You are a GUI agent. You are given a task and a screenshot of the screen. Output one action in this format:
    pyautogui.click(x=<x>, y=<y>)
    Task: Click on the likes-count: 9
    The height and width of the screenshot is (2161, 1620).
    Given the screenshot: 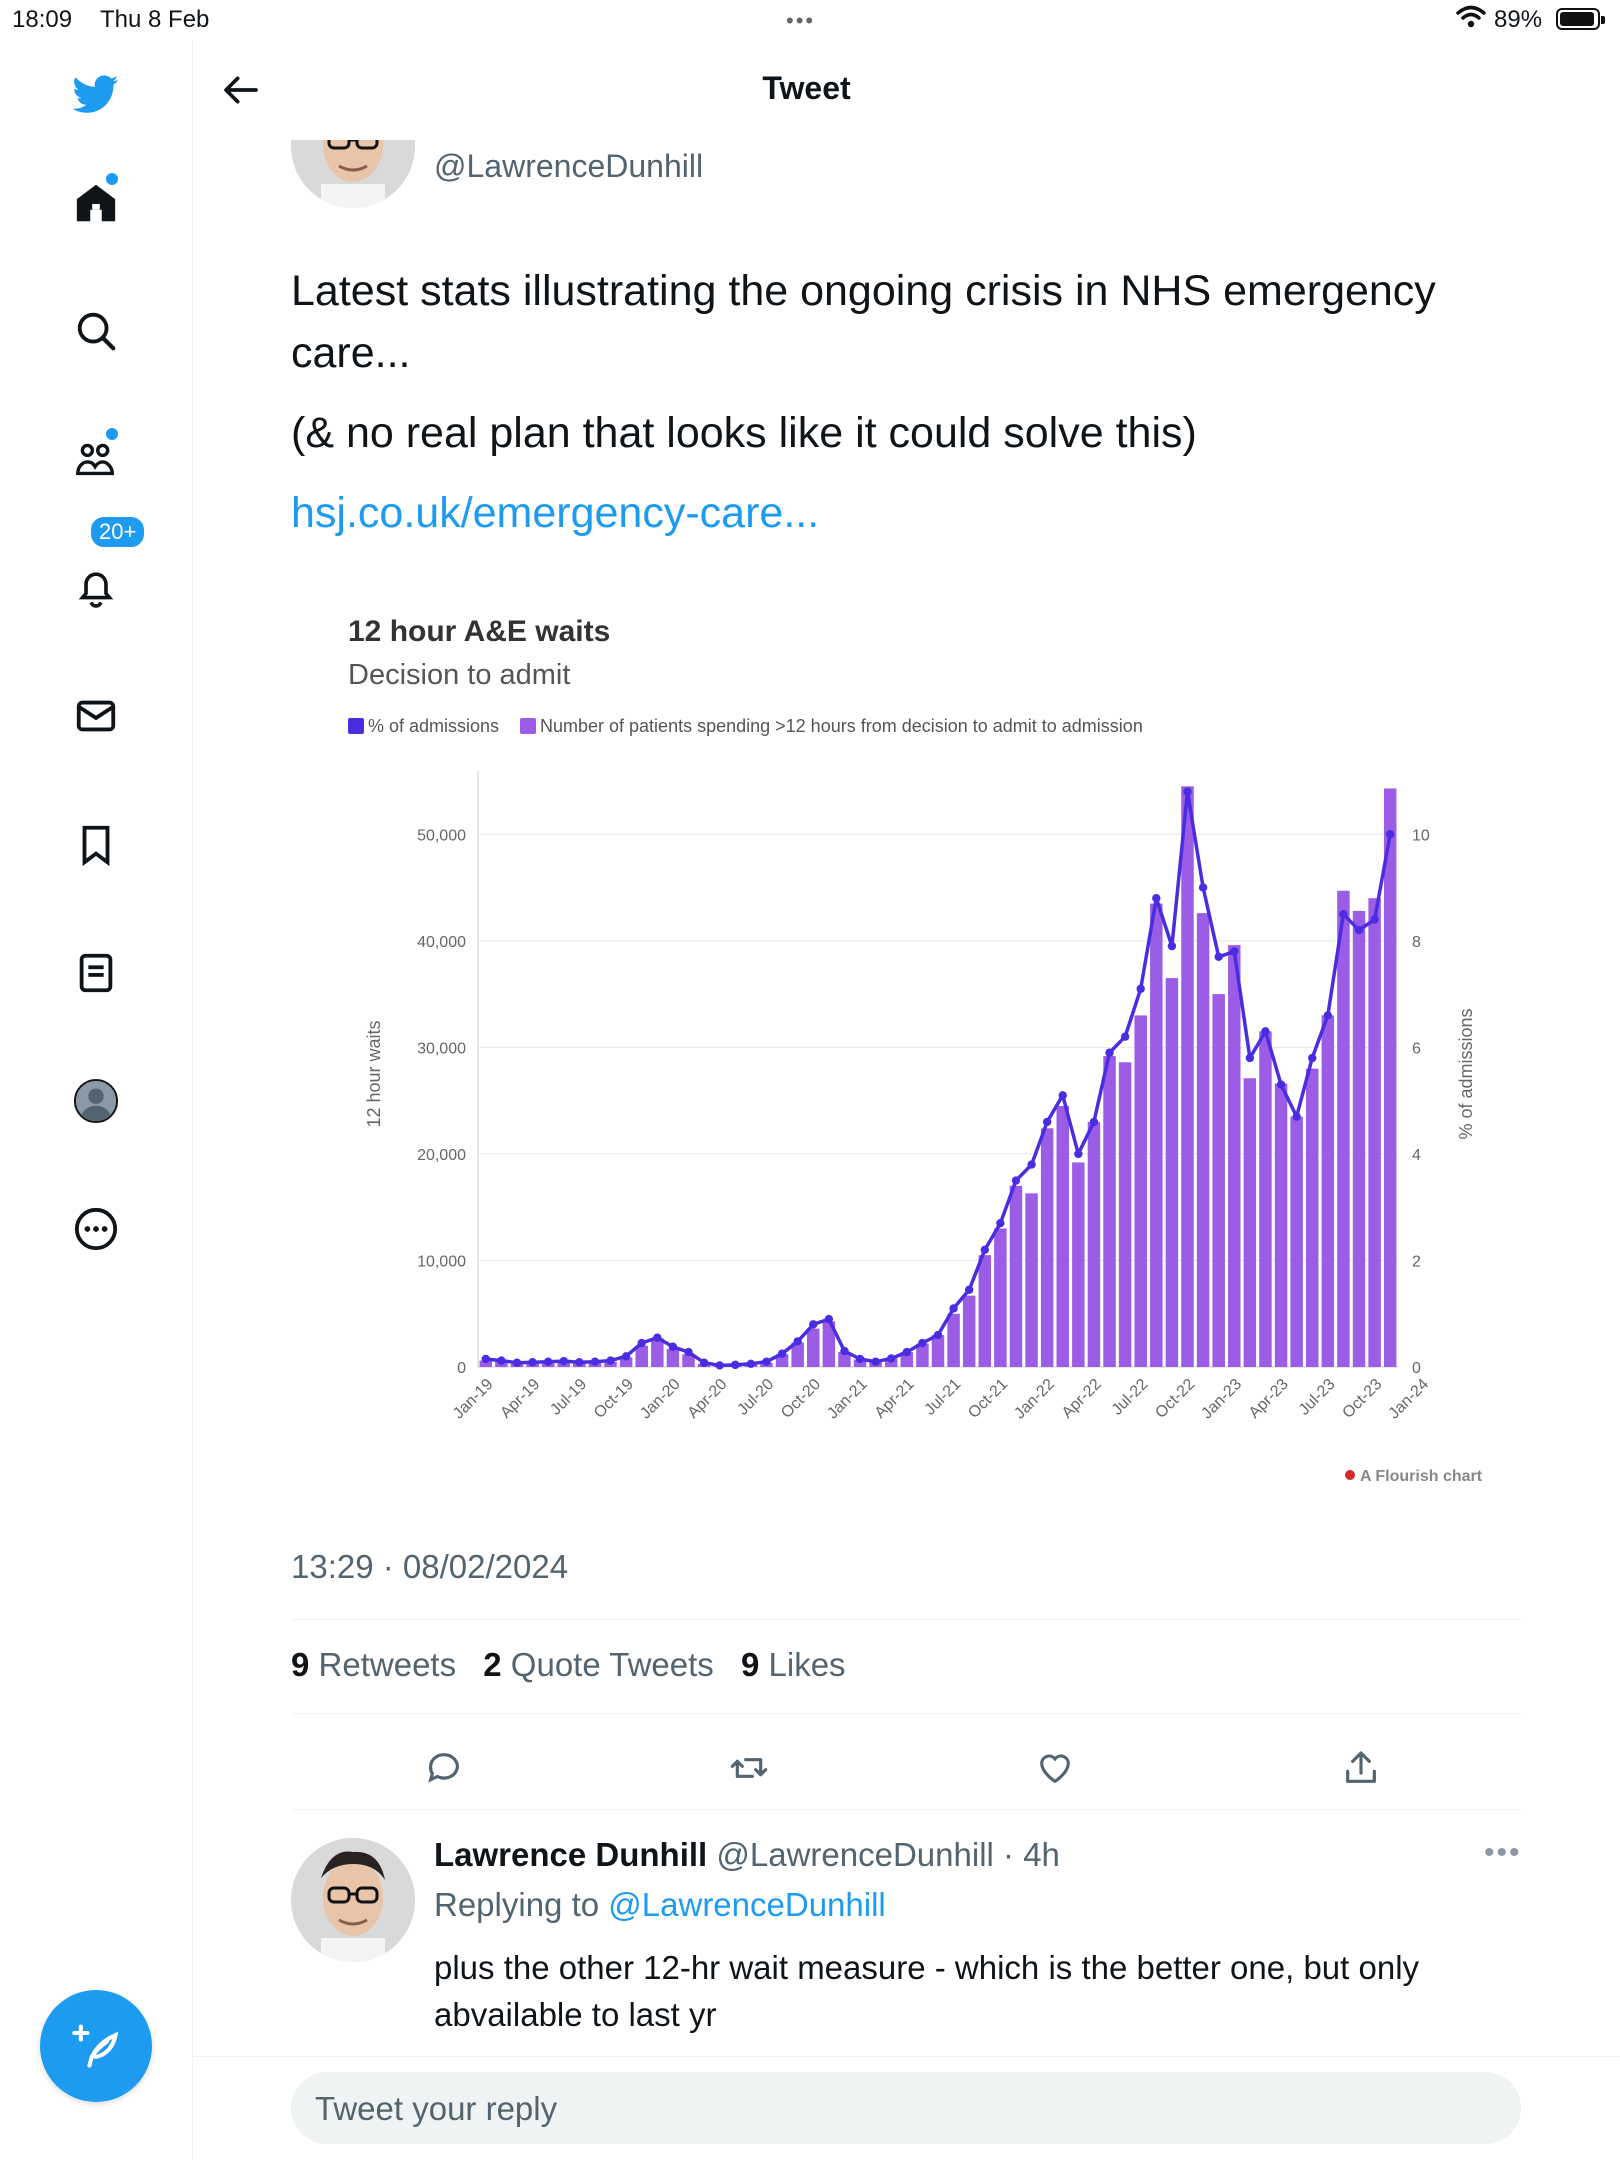 What is the action you would take?
    pyautogui.click(x=750, y=1664)
    